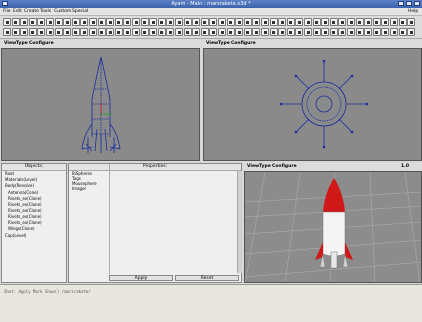 The image size is (422, 322). I want to click on tree-item: Antenna(Cone), so click(23, 192).